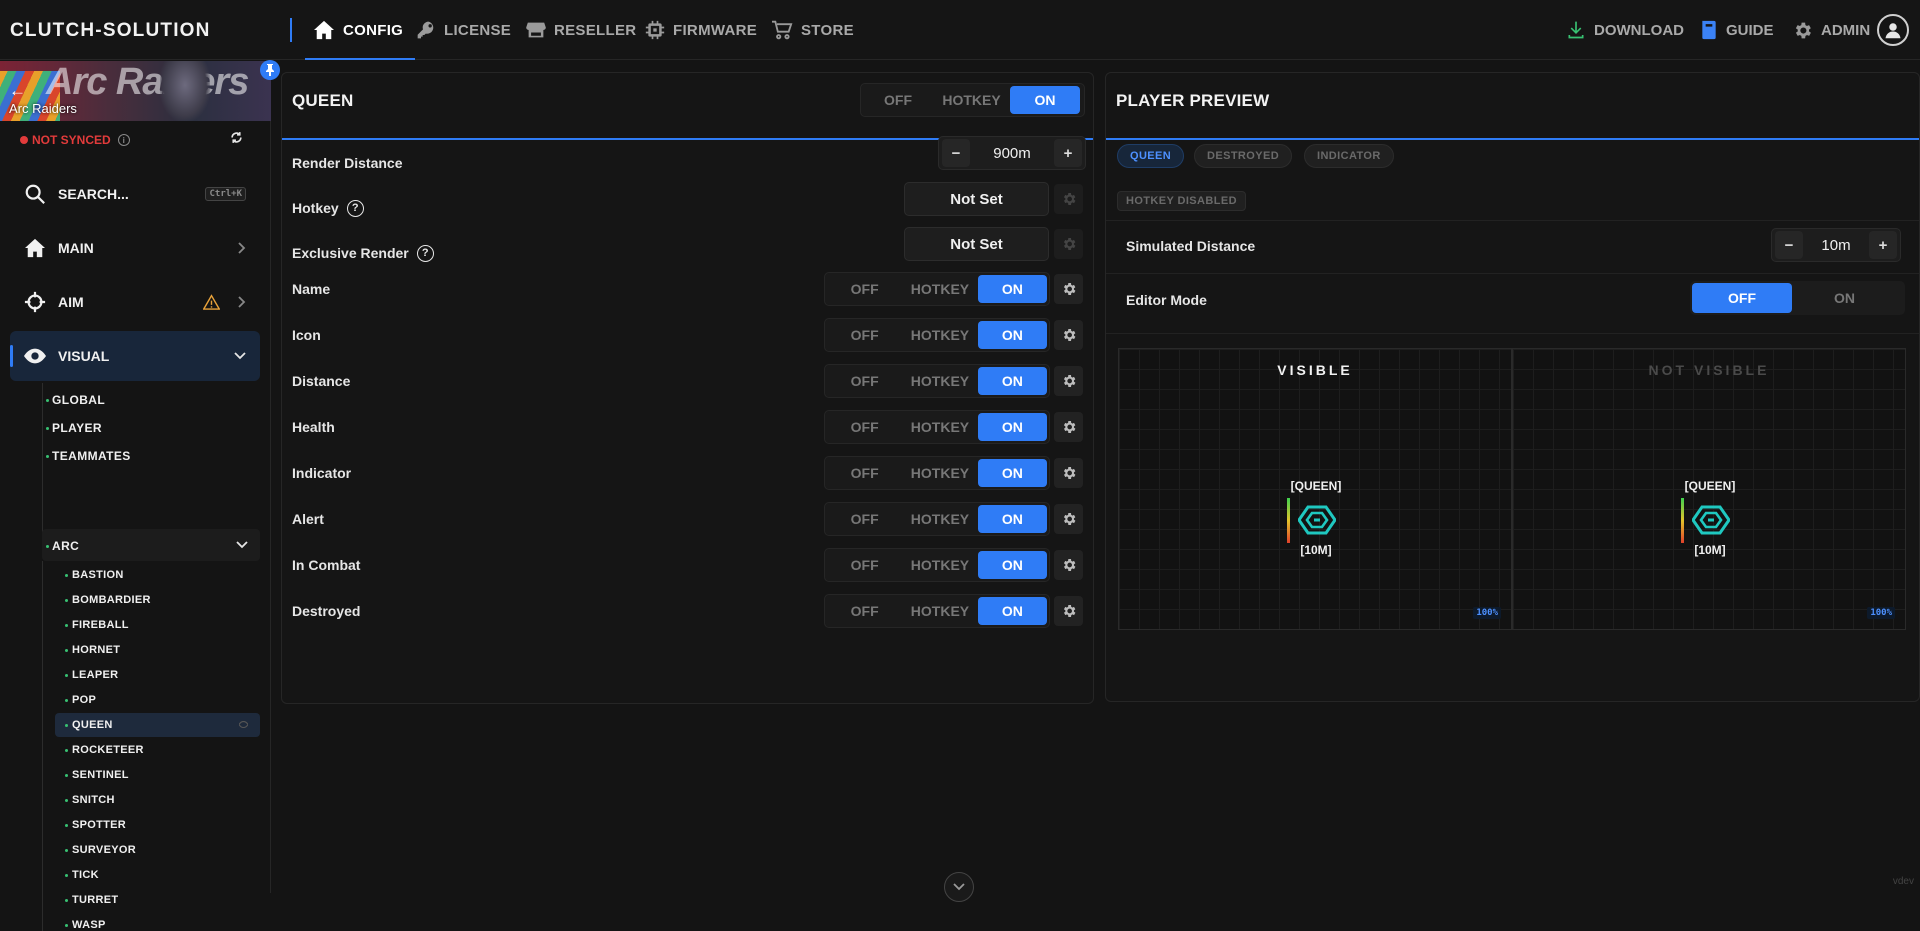 The width and height of the screenshot is (1920, 931). I want to click on game-banner: Arc Raiders ← Arc Raiders, so click(135, 91).